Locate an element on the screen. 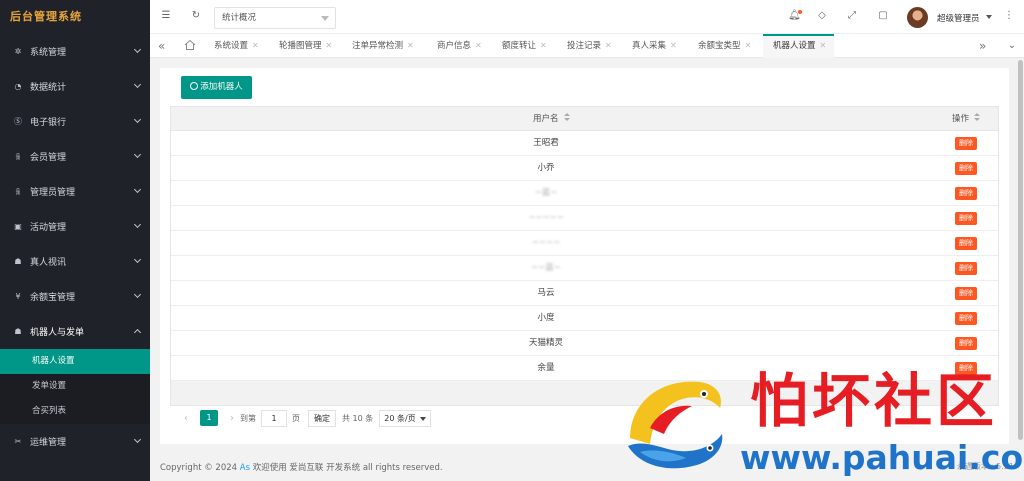  add-robot-button: 添加机器人 is located at coordinates (216, 87).